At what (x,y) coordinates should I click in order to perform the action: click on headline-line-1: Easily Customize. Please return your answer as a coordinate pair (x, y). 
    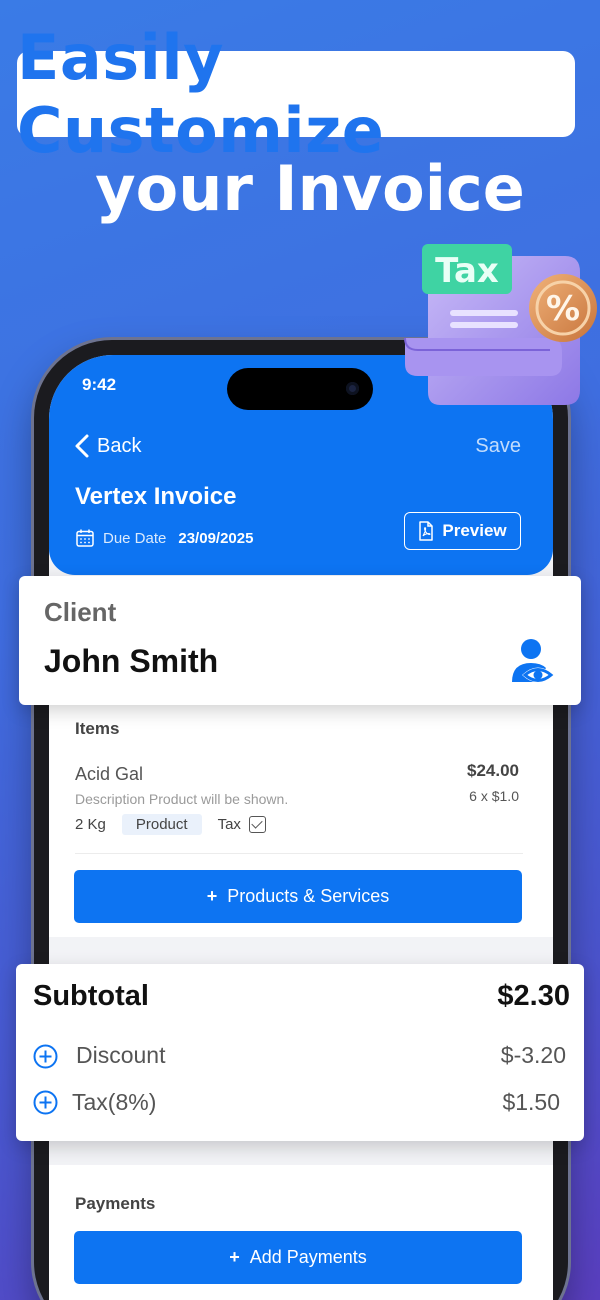
    Looking at the image, I should click on (201, 94).